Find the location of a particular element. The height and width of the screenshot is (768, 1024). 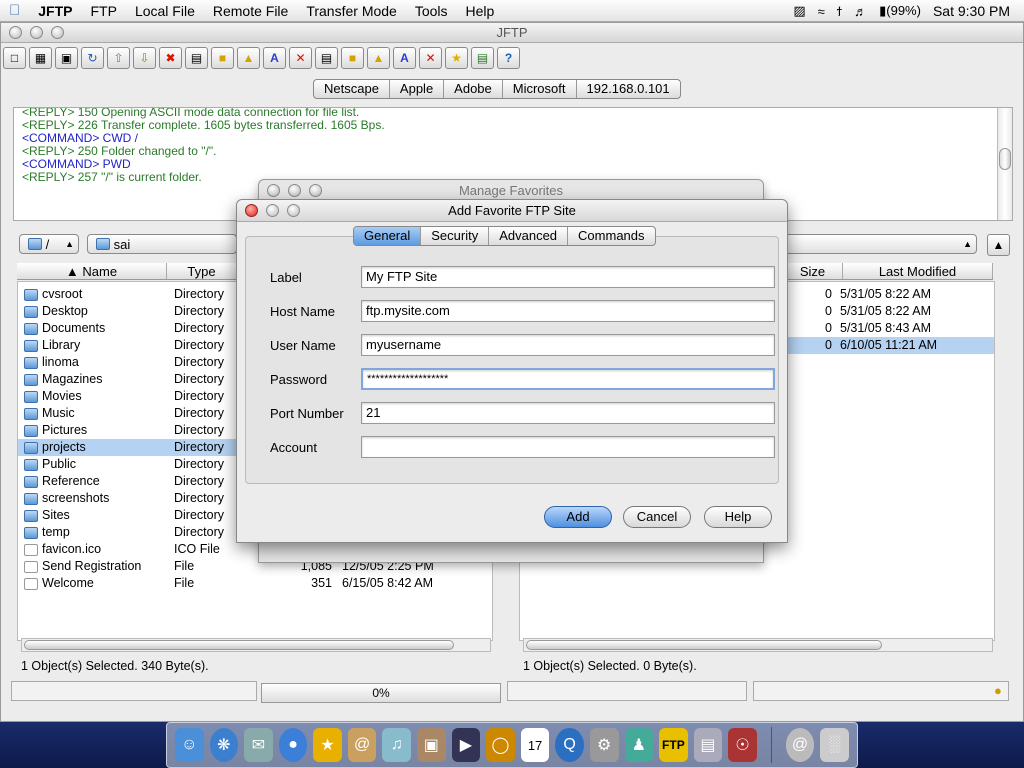

log-icon: ▤ is located at coordinates (482, 58).